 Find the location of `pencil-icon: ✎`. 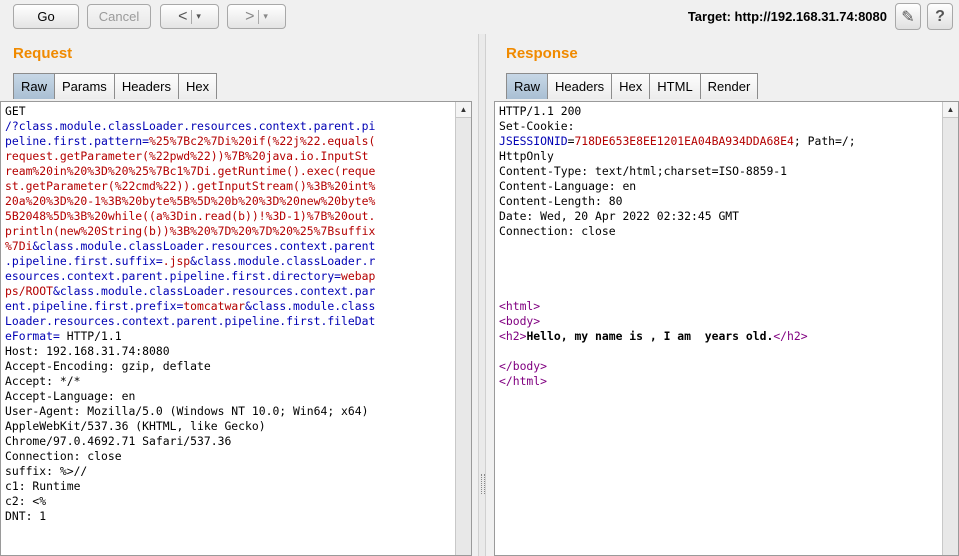

pencil-icon: ✎ is located at coordinates (908, 17).